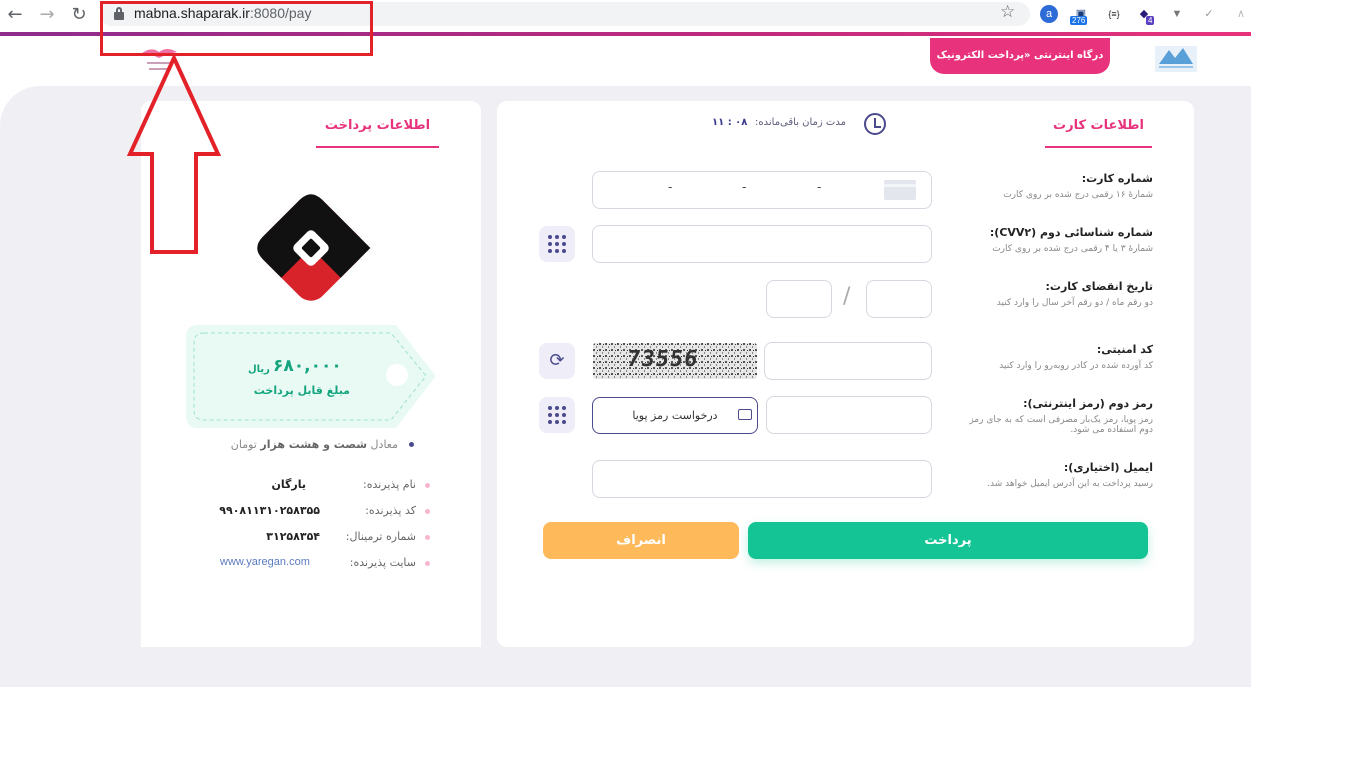 The image size is (1366, 768). I want to click on card-number-label: شماره کارت:, so click(1117, 178).